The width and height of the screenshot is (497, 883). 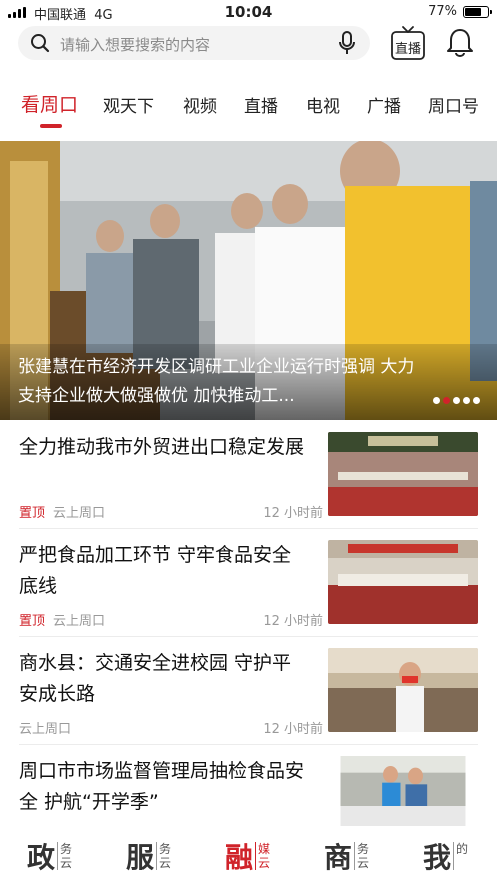 I want to click on active-tab-indicator, so click(x=51, y=126).